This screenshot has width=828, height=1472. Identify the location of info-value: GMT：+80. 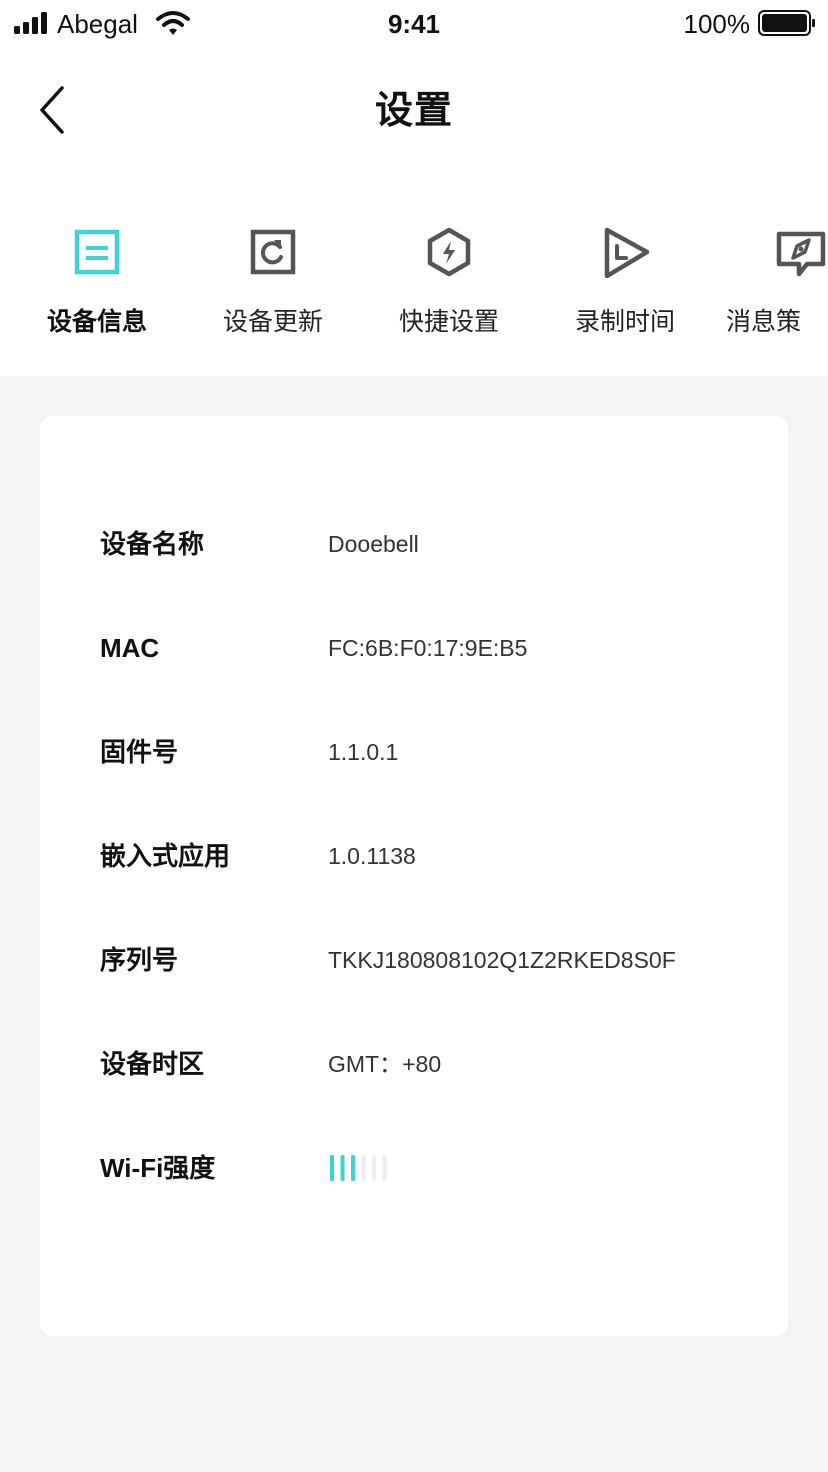
(385, 1064).